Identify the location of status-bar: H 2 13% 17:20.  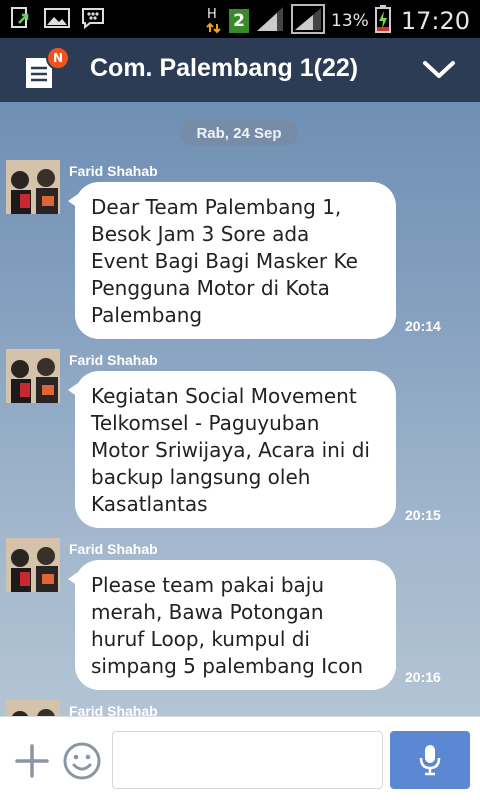
(240, 19).